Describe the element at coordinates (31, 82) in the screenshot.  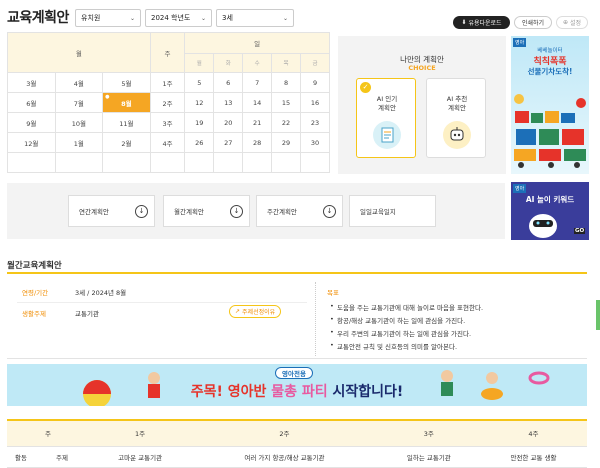
I see `month-cell: 3월` at that location.